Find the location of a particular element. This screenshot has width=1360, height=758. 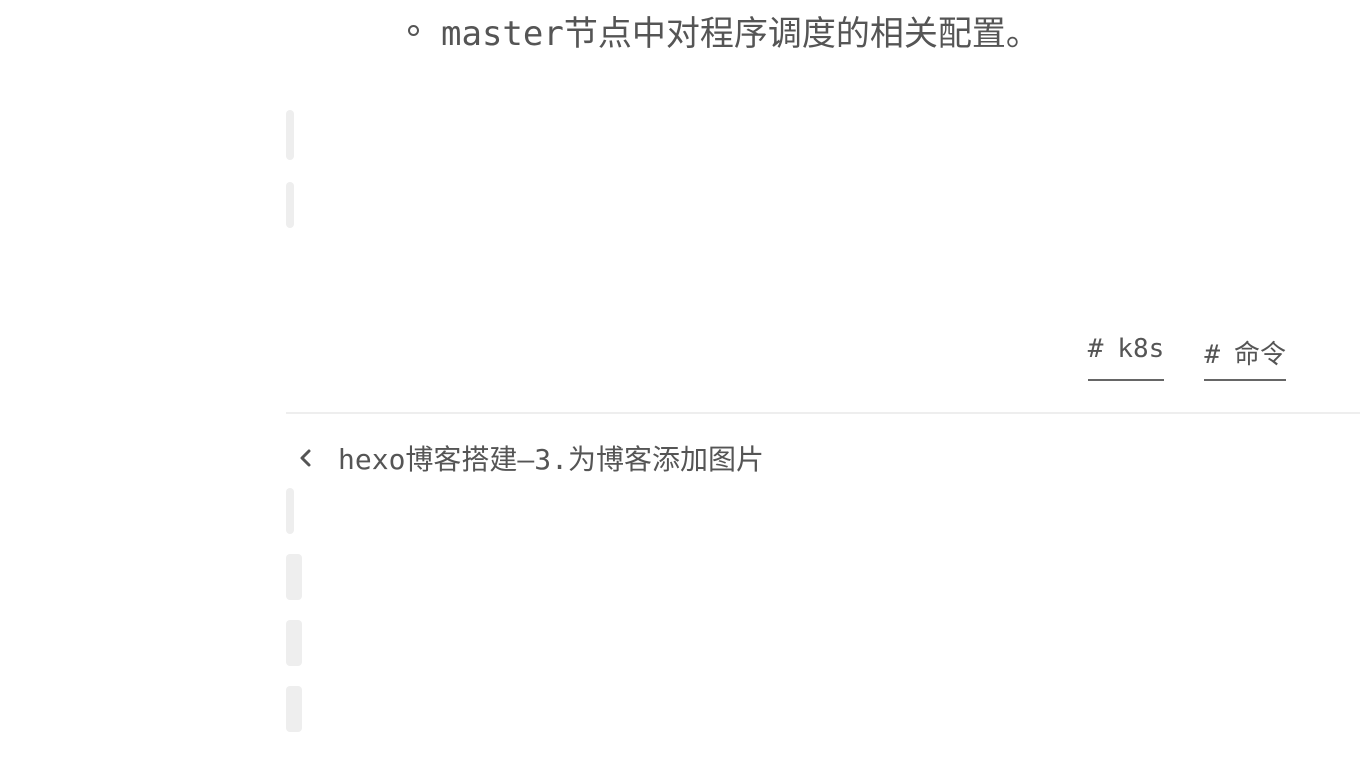

tag-k8s: # k8s is located at coordinates (1126, 357).